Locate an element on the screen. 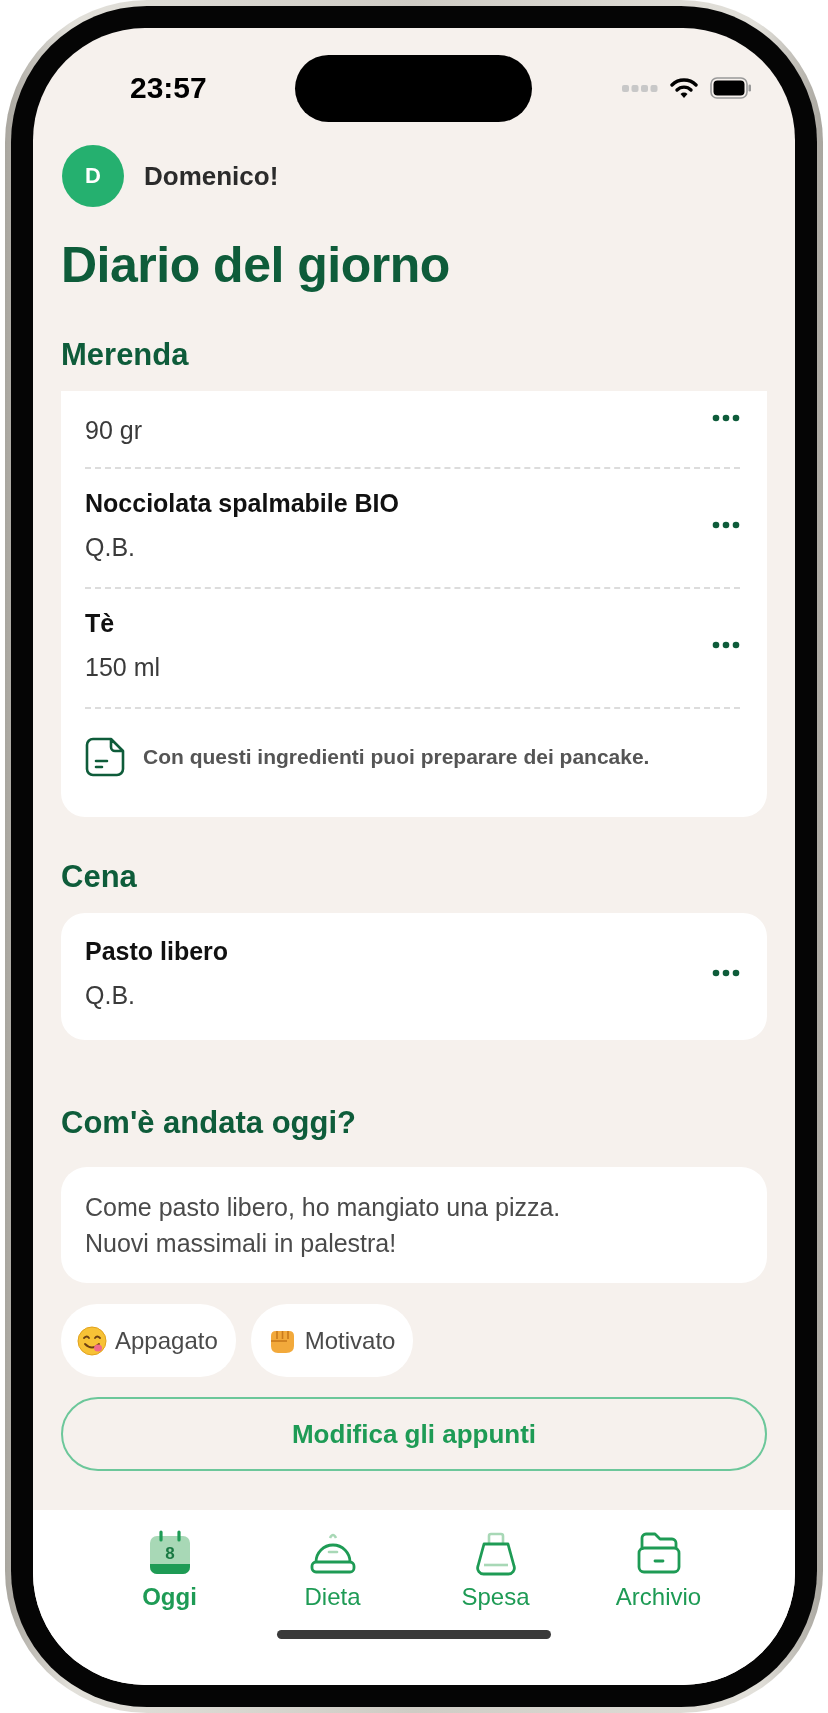 The height and width of the screenshot is (1713, 828). tab: Spesa is located at coordinates (495, 1571).